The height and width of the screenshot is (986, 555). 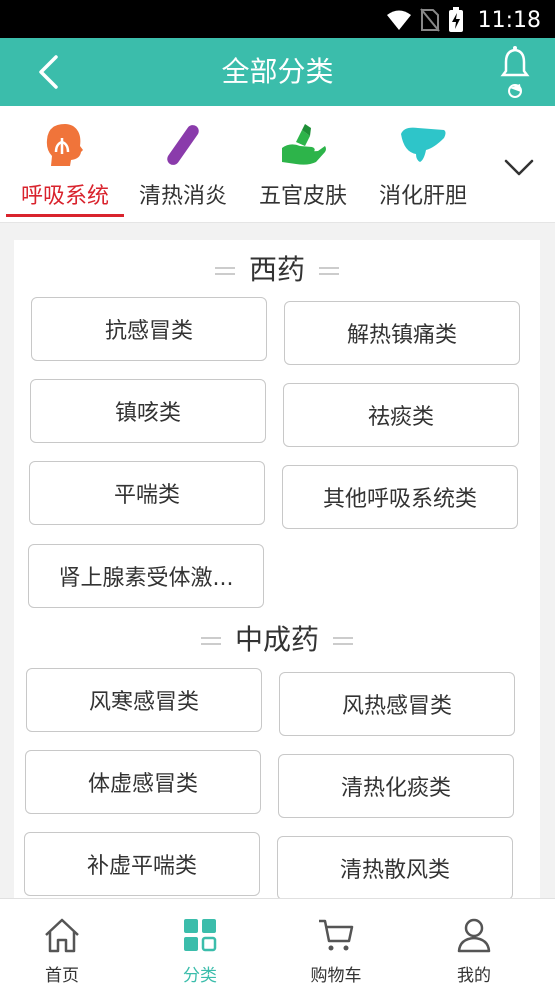 I want to click on category-tabs: 呼吸系统 清热消炎 五官皮肤 消化肝胆, so click(x=277, y=164).